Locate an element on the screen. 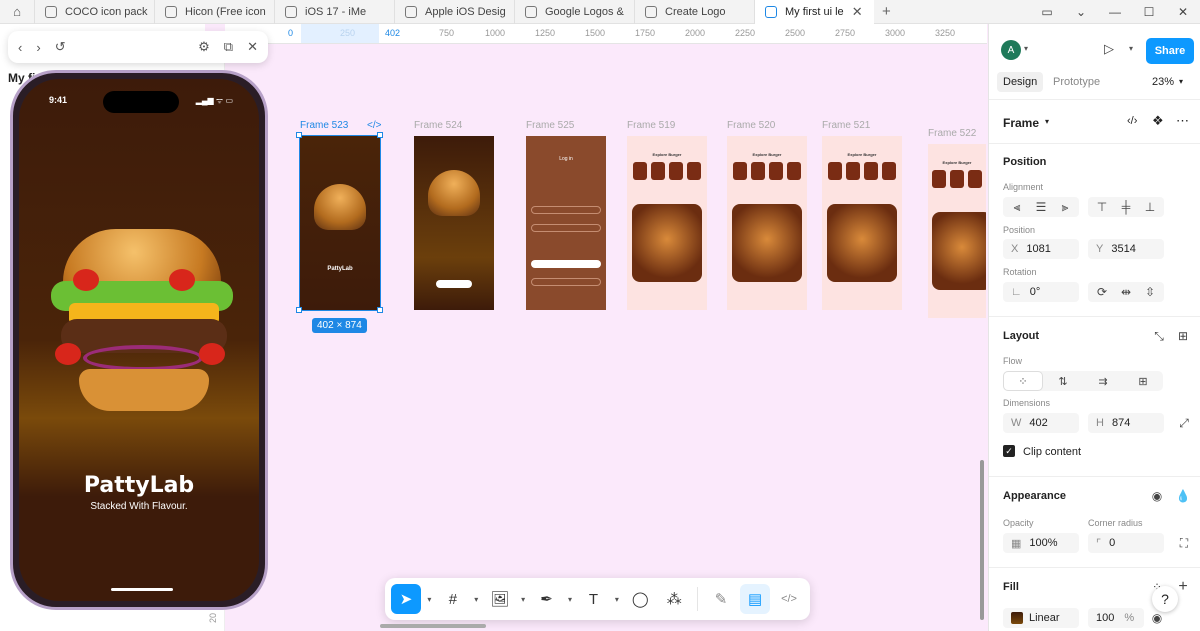 This screenshot has height=631, width=1200. share-button: Share is located at coordinates (1170, 51).